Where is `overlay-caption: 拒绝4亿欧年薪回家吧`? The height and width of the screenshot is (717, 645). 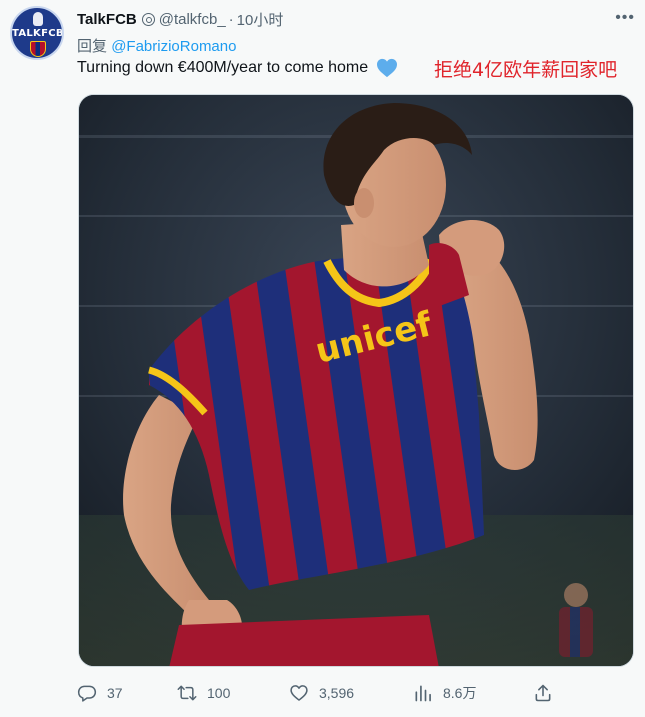 overlay-caption: 拒绝4亿欧年薪回家吧 is located at coordinates (526, 70).